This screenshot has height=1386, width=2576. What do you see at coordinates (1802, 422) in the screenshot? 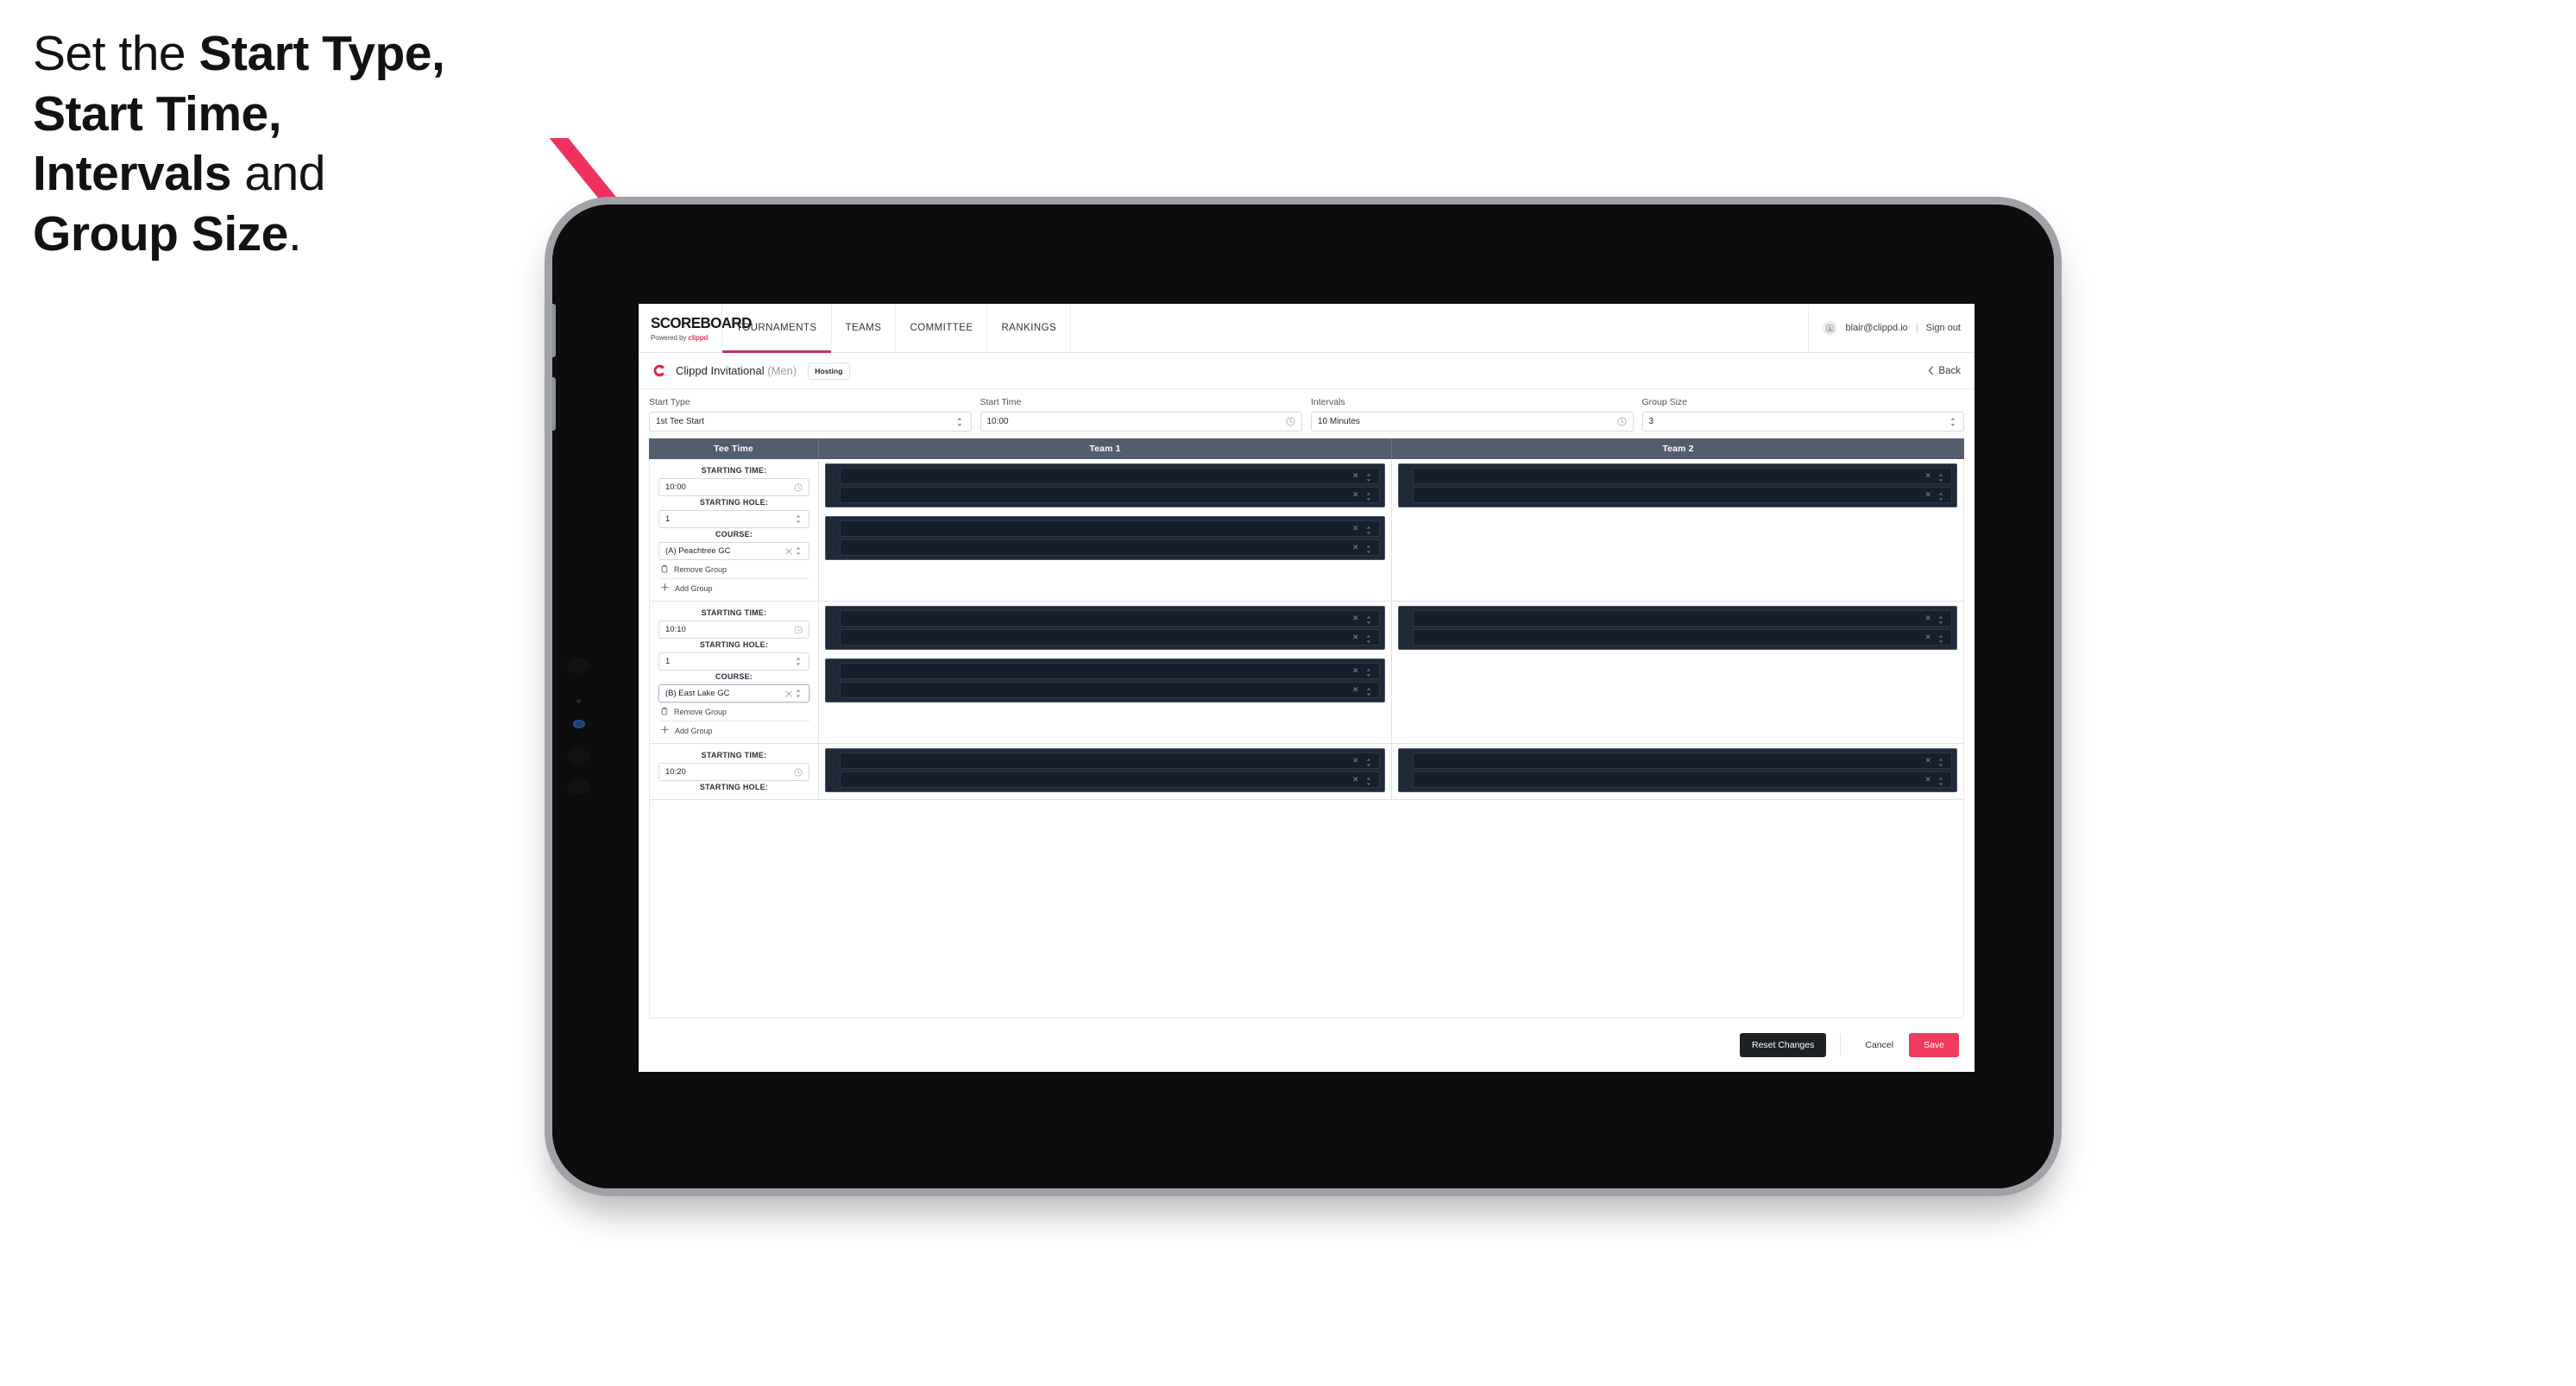
I see `group-size-select: 3` at bounding box center [1802, 422].